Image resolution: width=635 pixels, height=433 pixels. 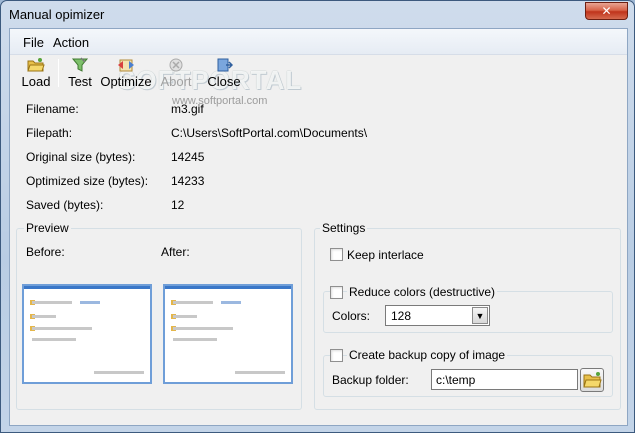 I want to click on test-funnel-icon, so click(x=80, y=64).